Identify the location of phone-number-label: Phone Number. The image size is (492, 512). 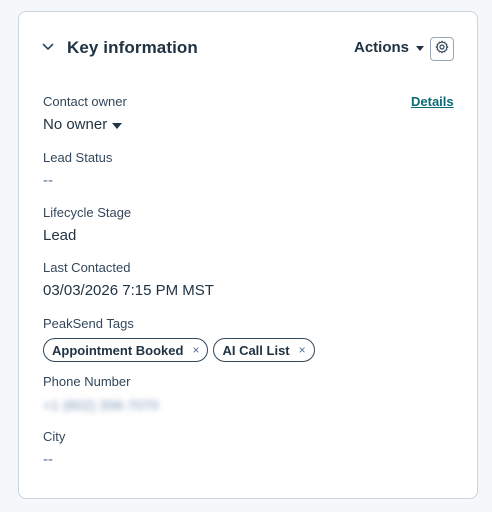
(87, 381).